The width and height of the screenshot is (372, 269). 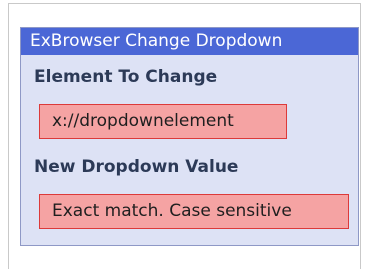 I want to click on element-to-change-label: Element To Change, so click(x=126, y=77).